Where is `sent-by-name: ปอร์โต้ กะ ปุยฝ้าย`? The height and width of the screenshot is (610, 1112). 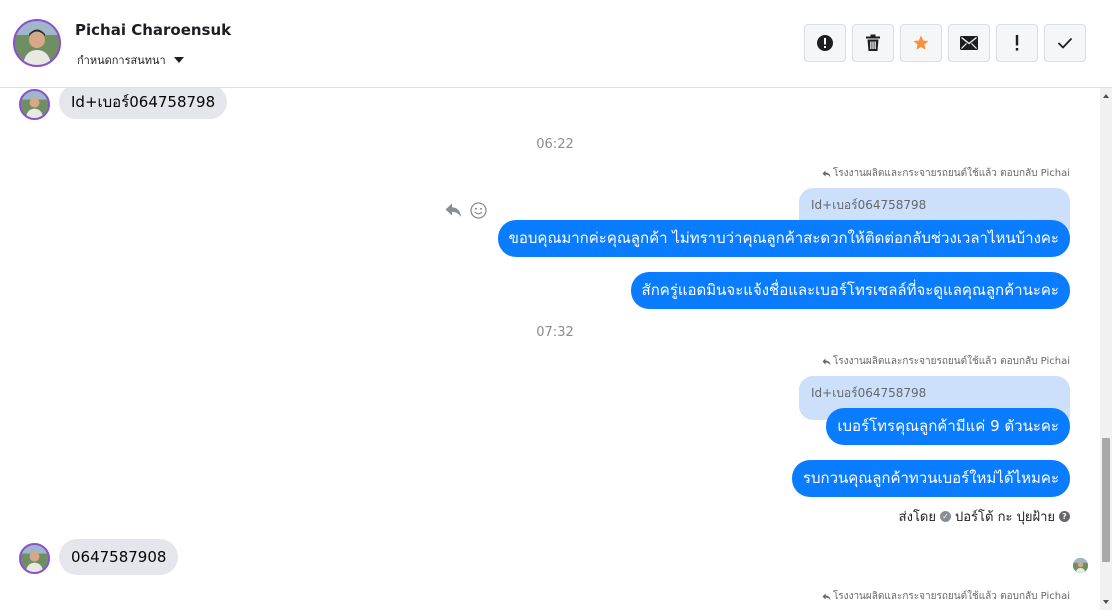
sent-by-name: ปอร์โต้ กะ ปุยฝ้าย is located at coordinates (1005, 517).